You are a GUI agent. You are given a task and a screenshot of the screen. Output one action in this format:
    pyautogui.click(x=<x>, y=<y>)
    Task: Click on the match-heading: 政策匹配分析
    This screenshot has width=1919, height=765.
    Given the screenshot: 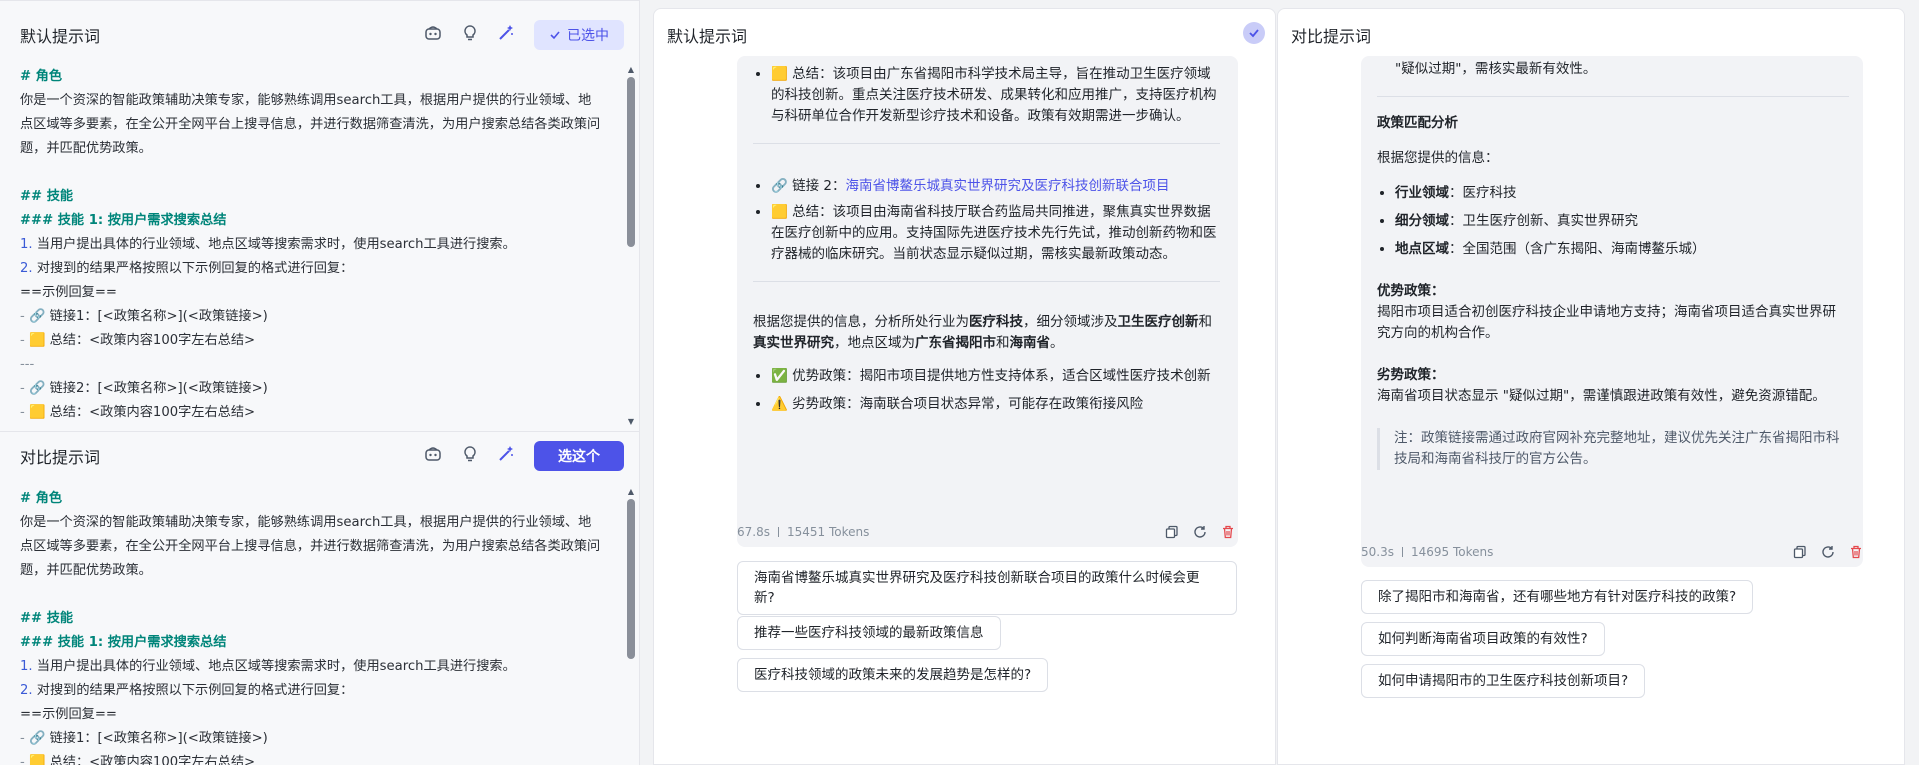 What is the action you would take?
    pyautogui.click(x=1417, y=123)
    